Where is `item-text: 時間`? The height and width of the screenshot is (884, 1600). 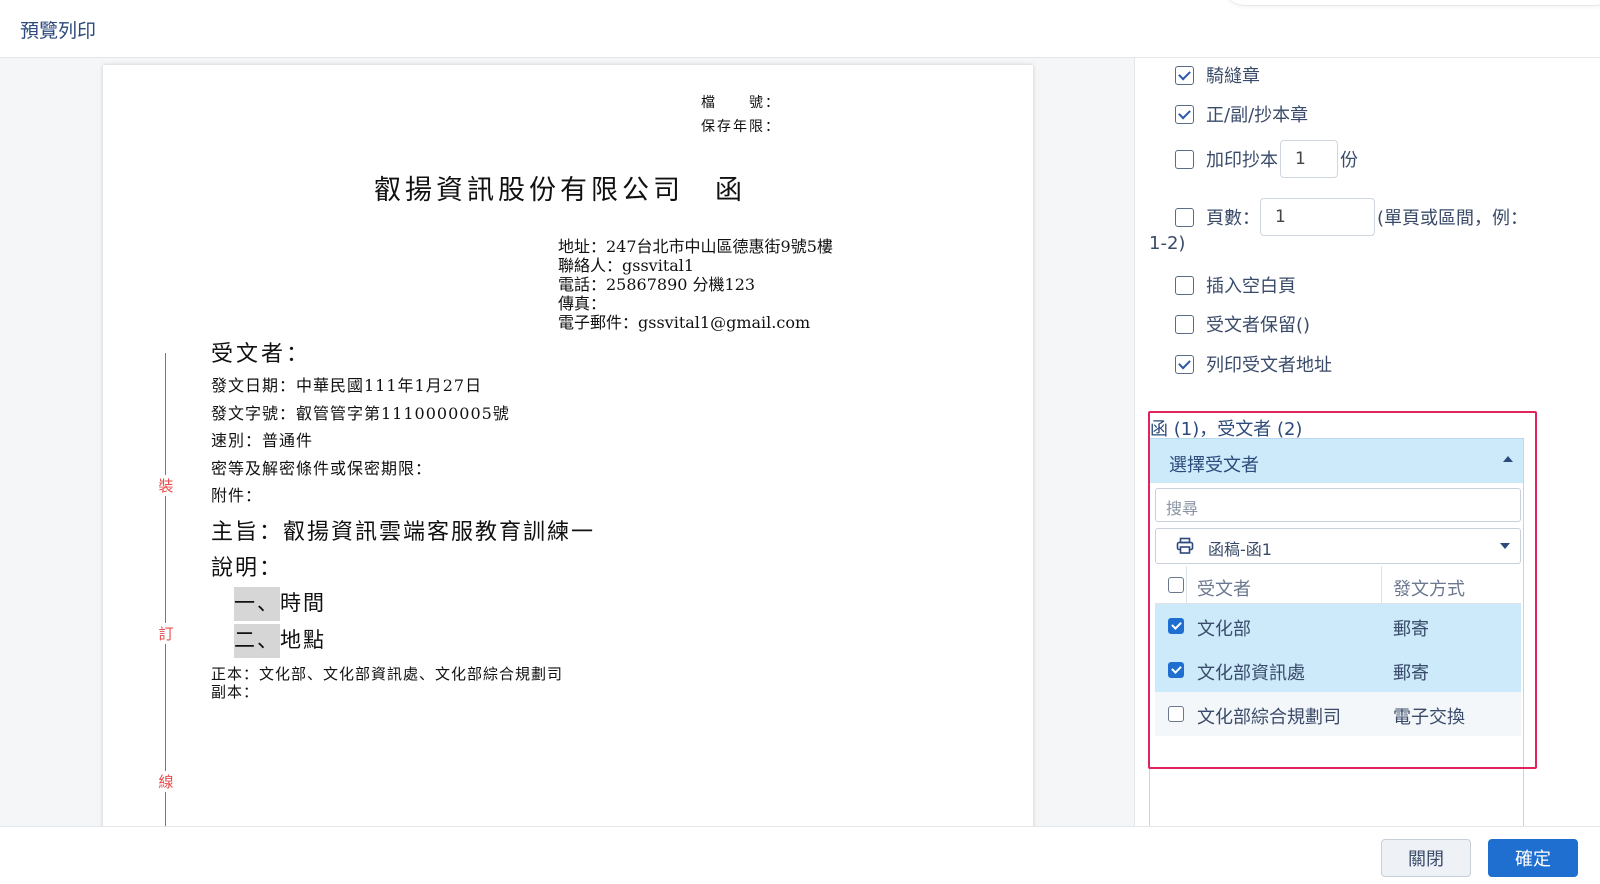
item-text: 時間 is located at coordinates (303, 603).